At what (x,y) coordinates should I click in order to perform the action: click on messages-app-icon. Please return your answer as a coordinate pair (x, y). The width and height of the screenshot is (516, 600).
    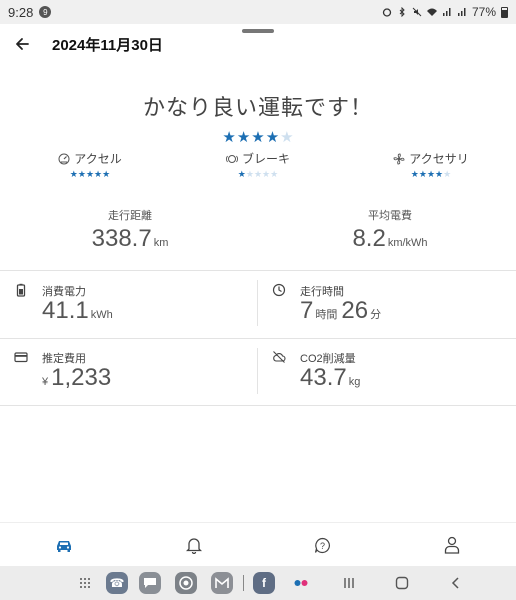
    Looking at the image, I should click on (150, 583).